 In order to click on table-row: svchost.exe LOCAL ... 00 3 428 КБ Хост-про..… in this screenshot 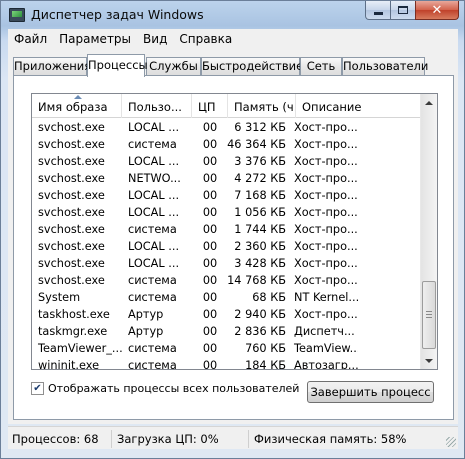, I will do `click(226, 263)`.